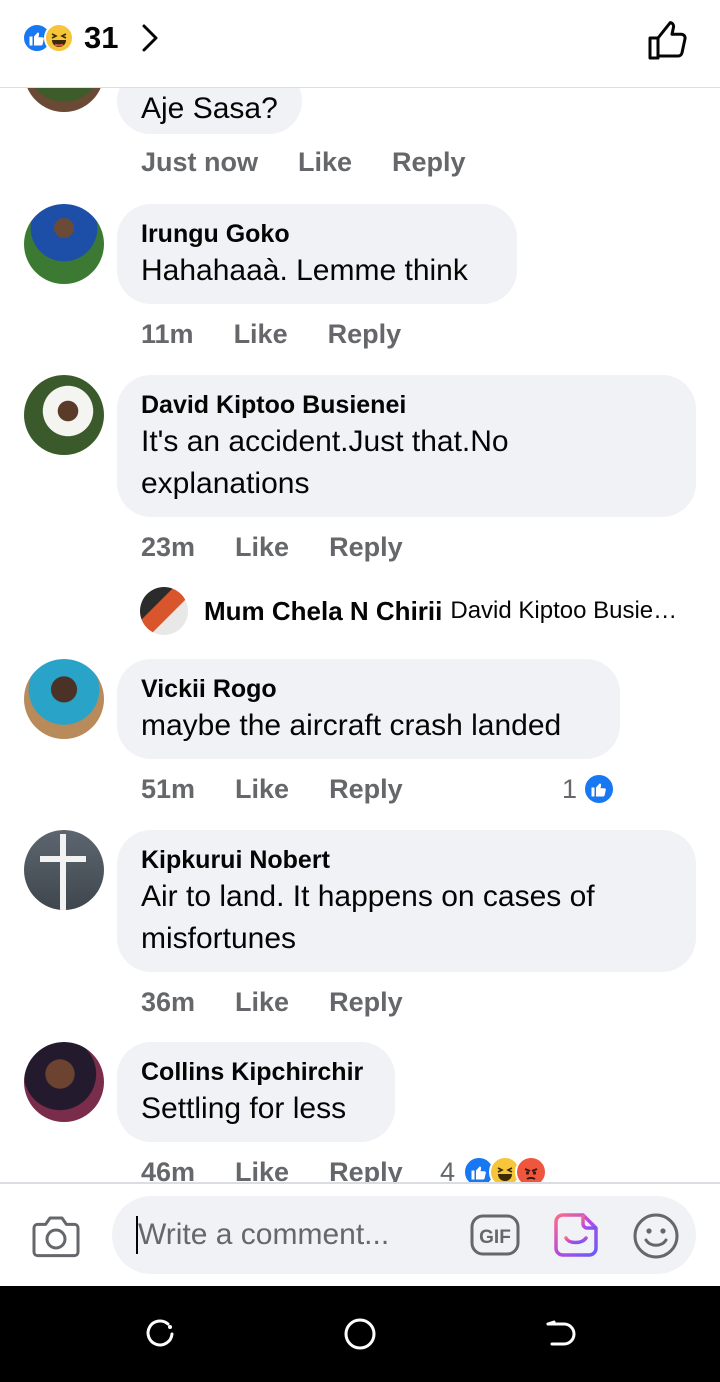 This screenshot has width=720, height=1382. I want to click on cross-image, so click(63, 872).